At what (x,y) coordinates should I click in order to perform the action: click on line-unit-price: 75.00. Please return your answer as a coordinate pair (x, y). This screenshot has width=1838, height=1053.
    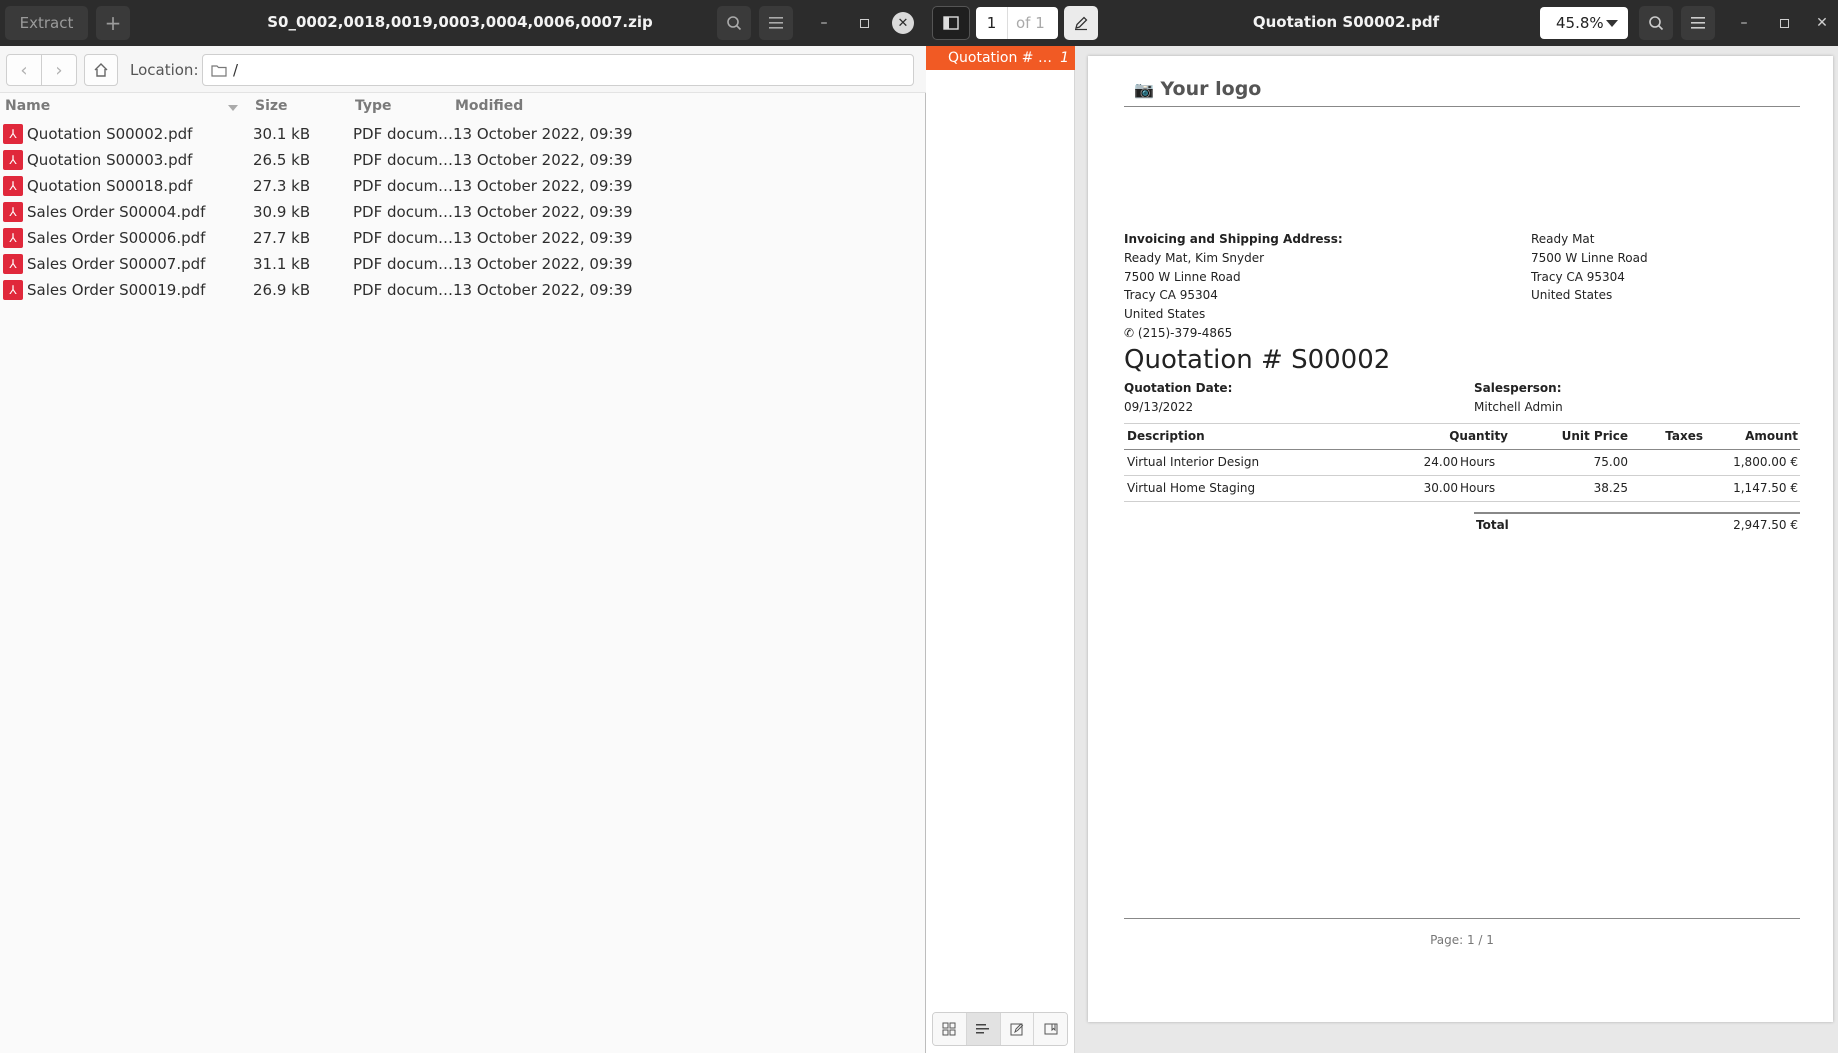
    Looking at the image, I should click on (1610, 462).